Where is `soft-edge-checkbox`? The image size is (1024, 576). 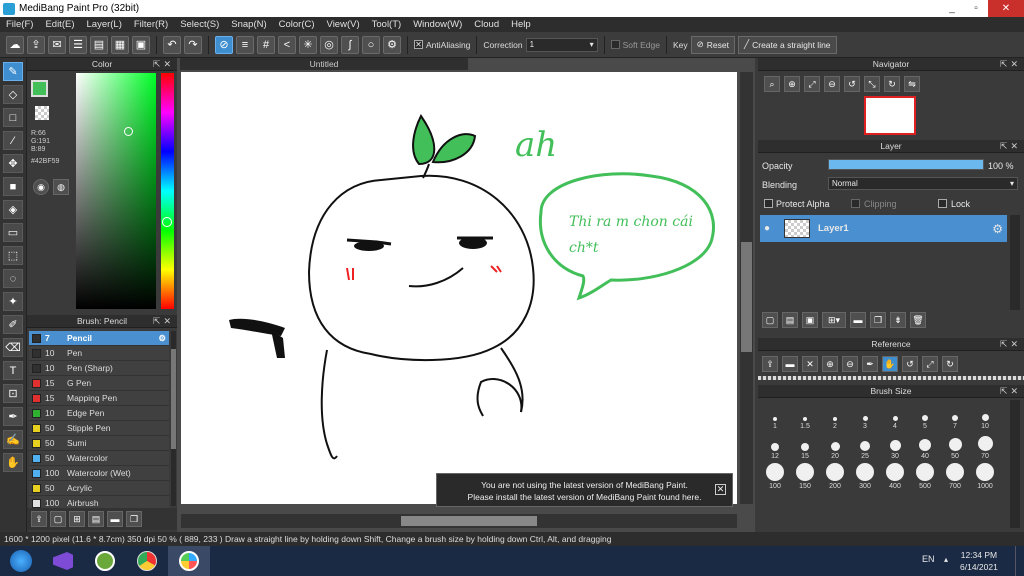
soft-edge-checkbox is located at coordinates (615, 44).